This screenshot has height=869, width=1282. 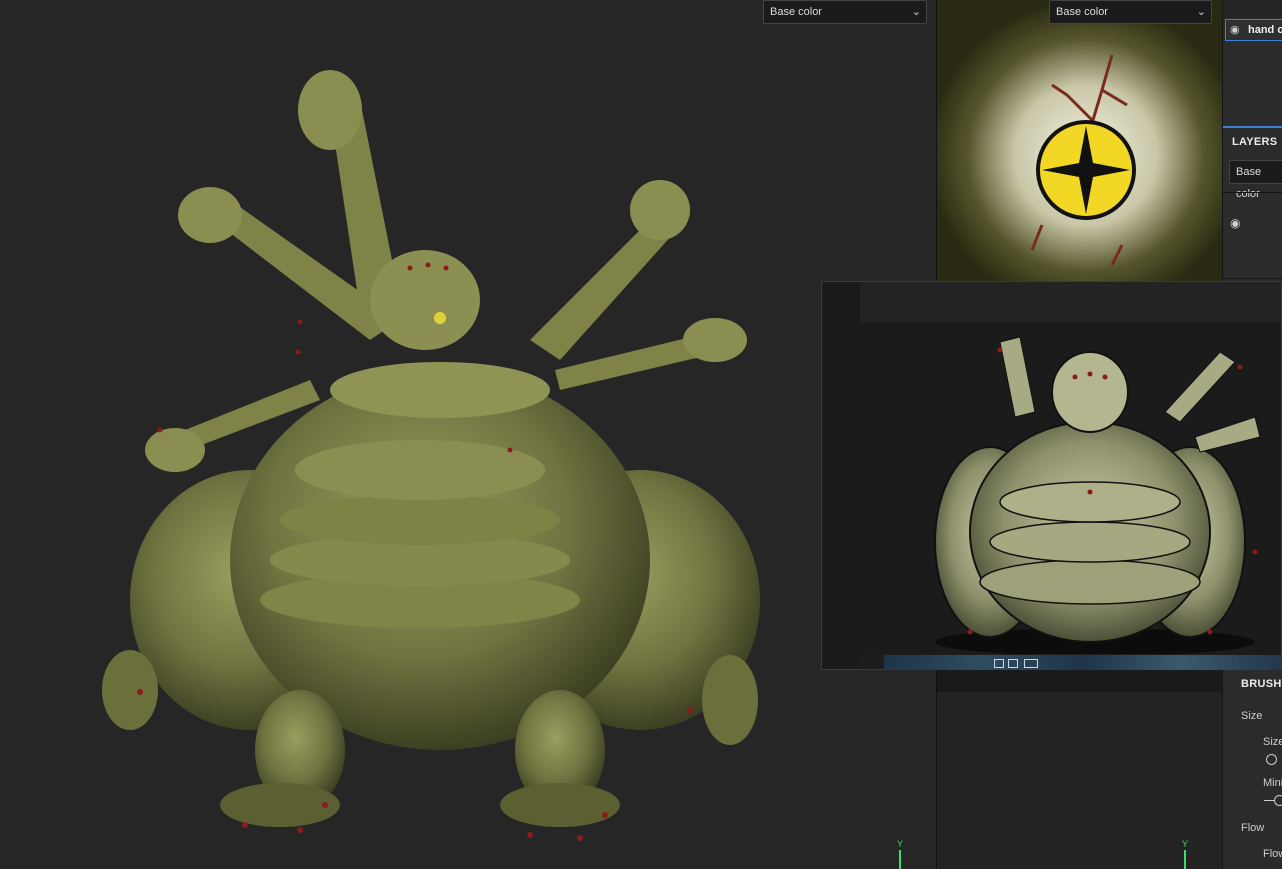 What do you see at coordinates (1013, 663) in the screenshot?
I see `export-icon` at bounding box center [1013, 663].